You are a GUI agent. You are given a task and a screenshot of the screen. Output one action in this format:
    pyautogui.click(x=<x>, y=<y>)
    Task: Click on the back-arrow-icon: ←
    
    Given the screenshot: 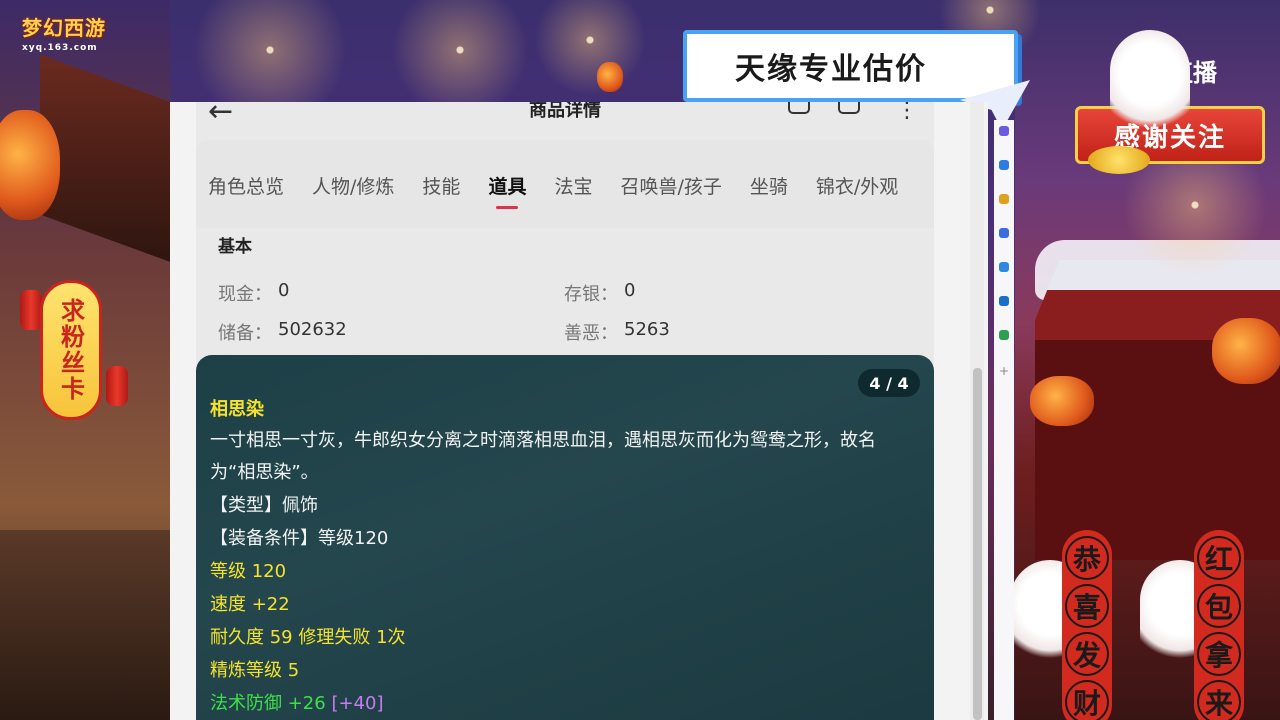 What is the action you would take?
    pyautogui.click(x=220, y=115)
    